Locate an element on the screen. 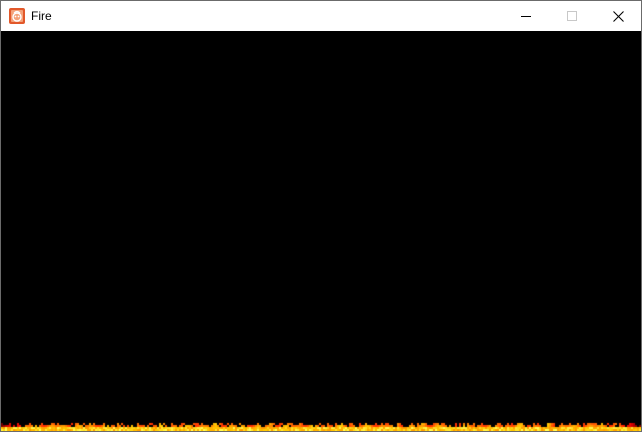 The image size is (642, 432). window-title: Fire is located at coordinates (41, 16).